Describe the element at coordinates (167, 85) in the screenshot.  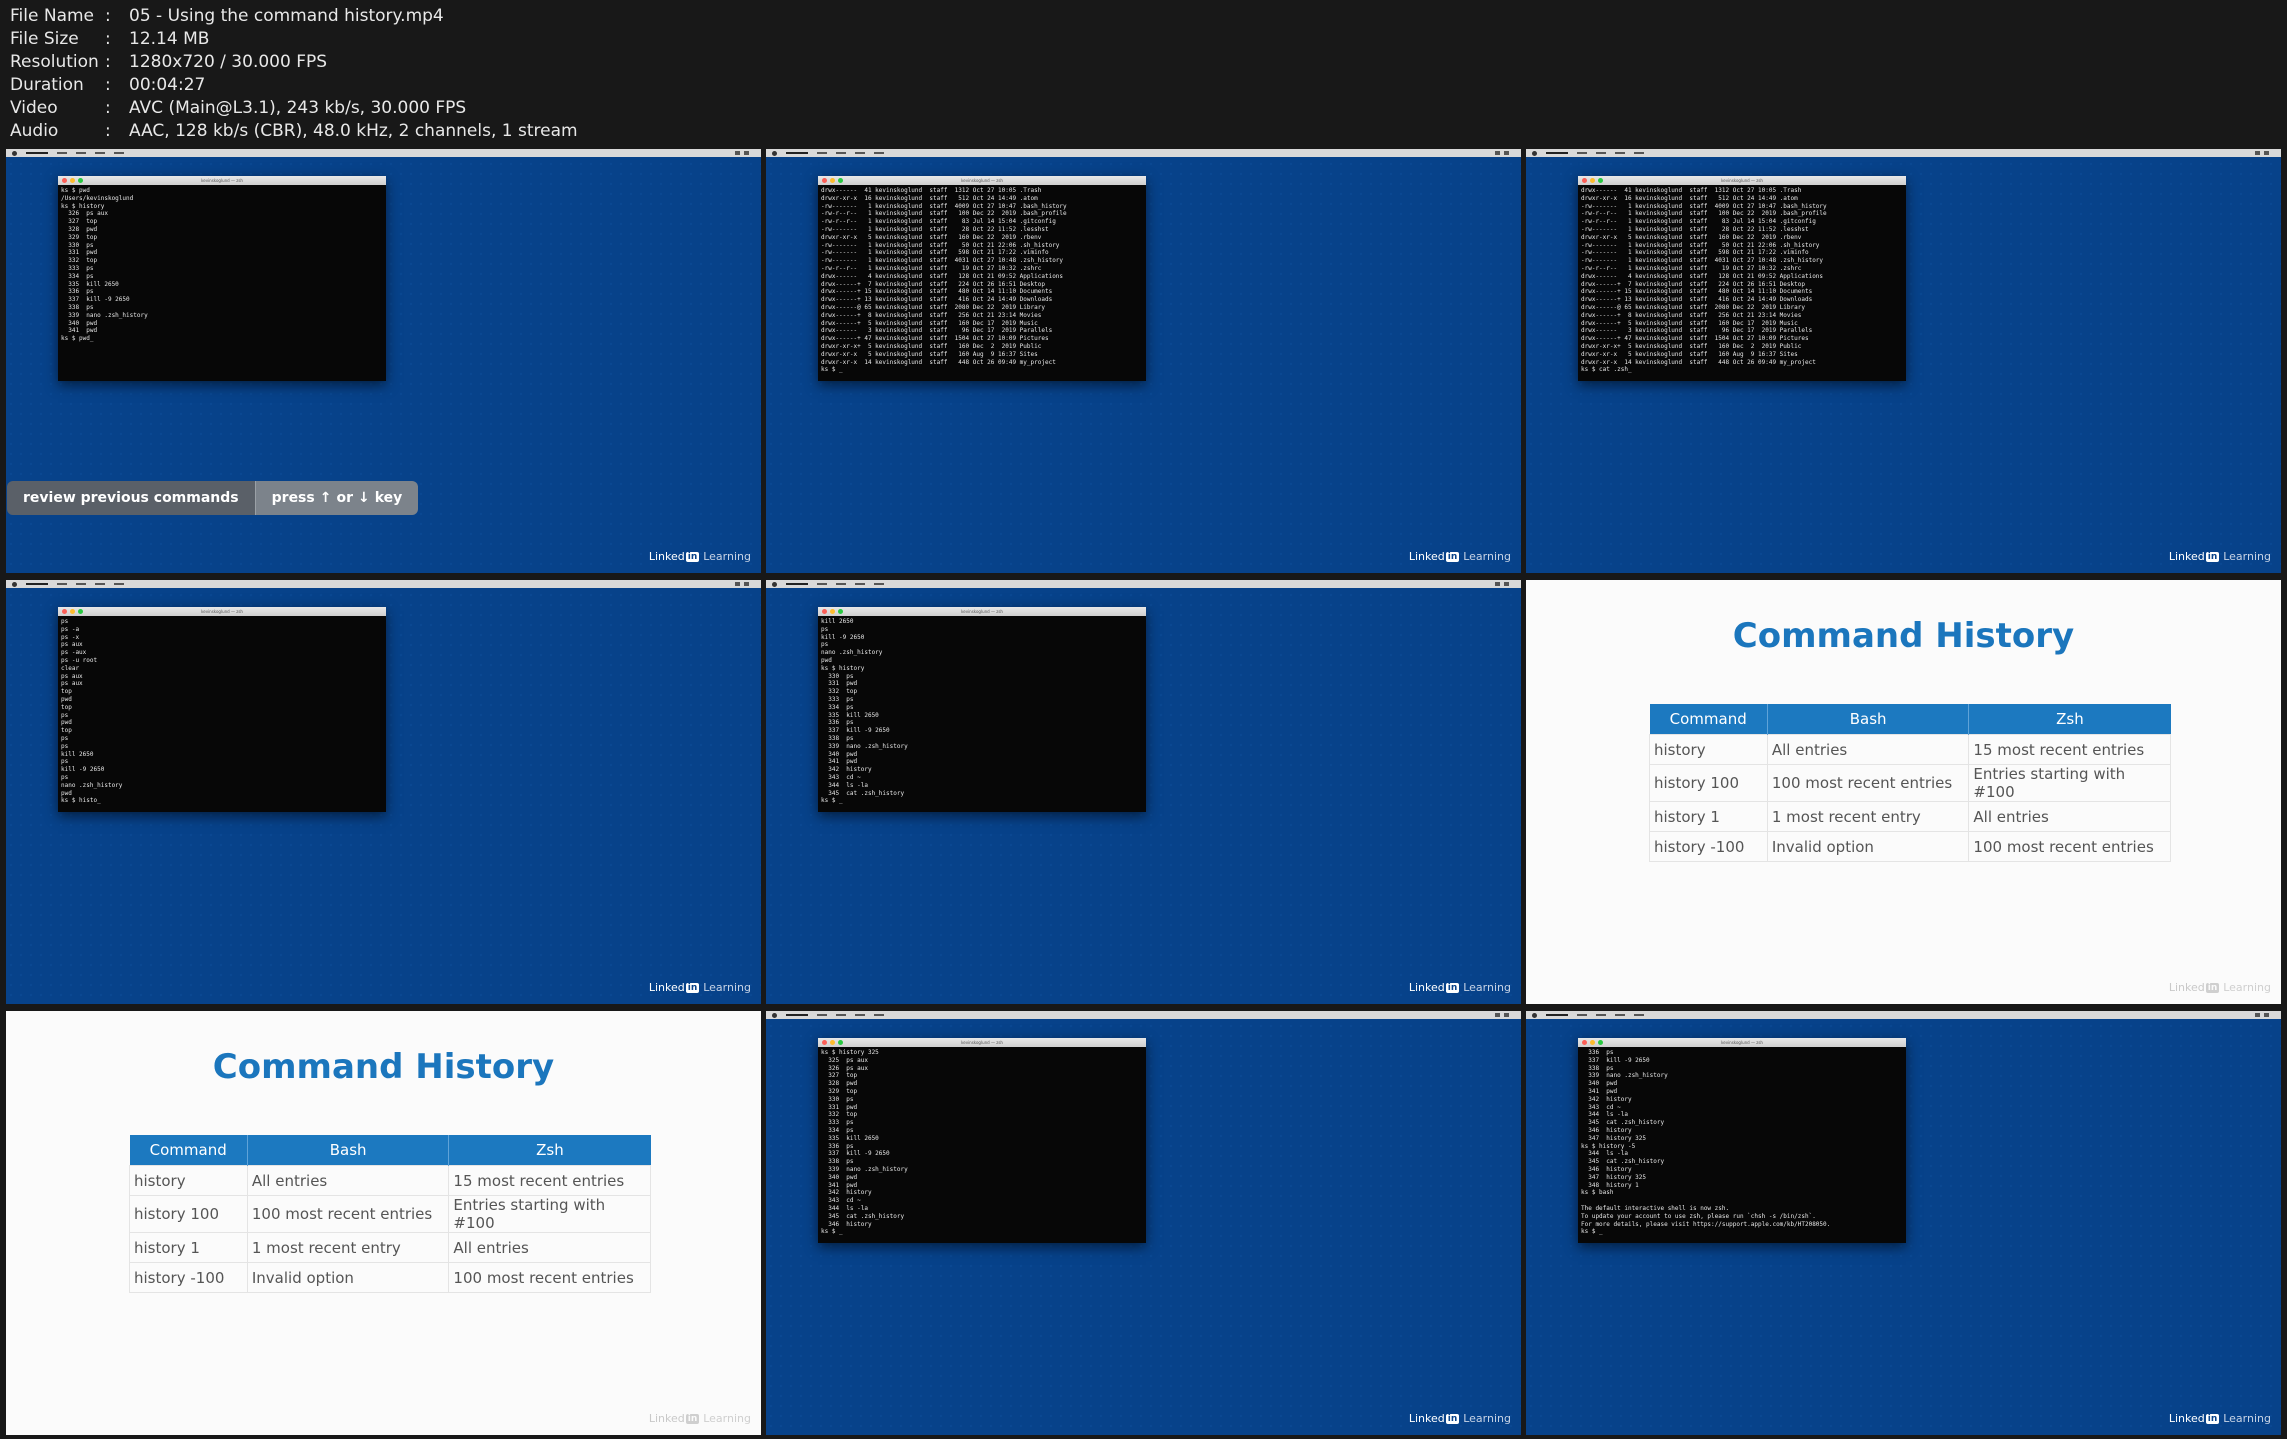
I see `info-value: 00:04:27` at that location.